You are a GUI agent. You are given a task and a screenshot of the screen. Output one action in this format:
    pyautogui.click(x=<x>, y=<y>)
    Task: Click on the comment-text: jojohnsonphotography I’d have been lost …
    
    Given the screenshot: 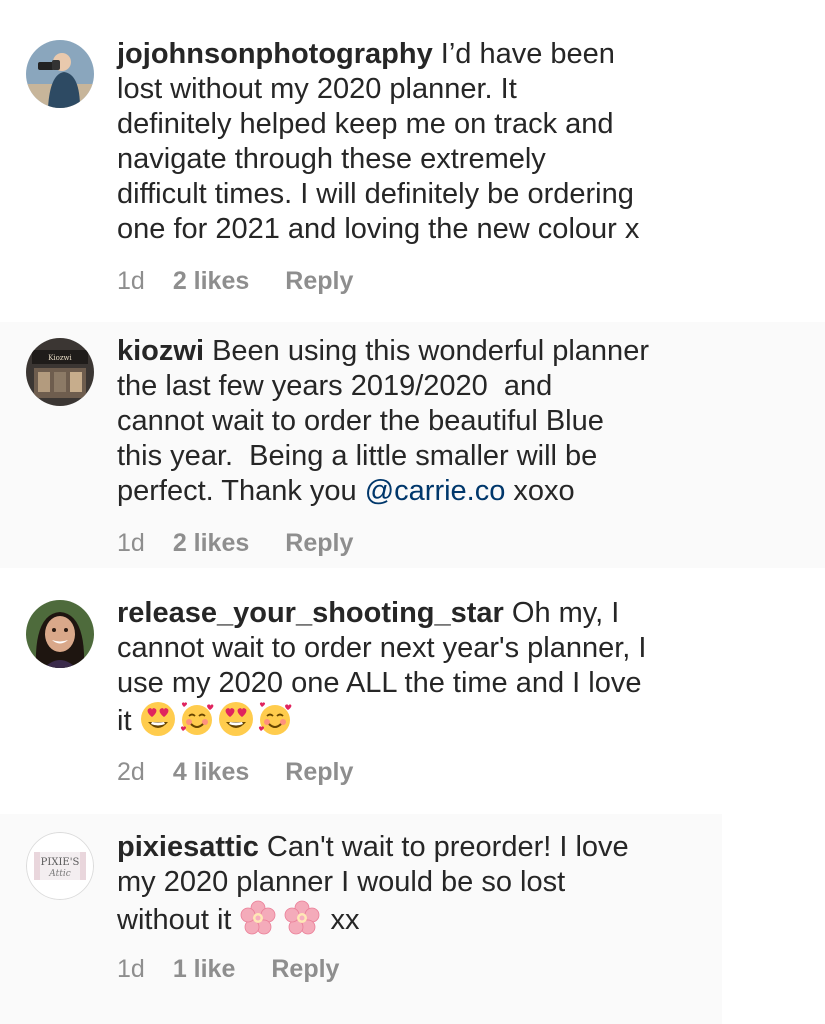 What is the action you would take?
    pyautogui.click(x=417, y=142)
    